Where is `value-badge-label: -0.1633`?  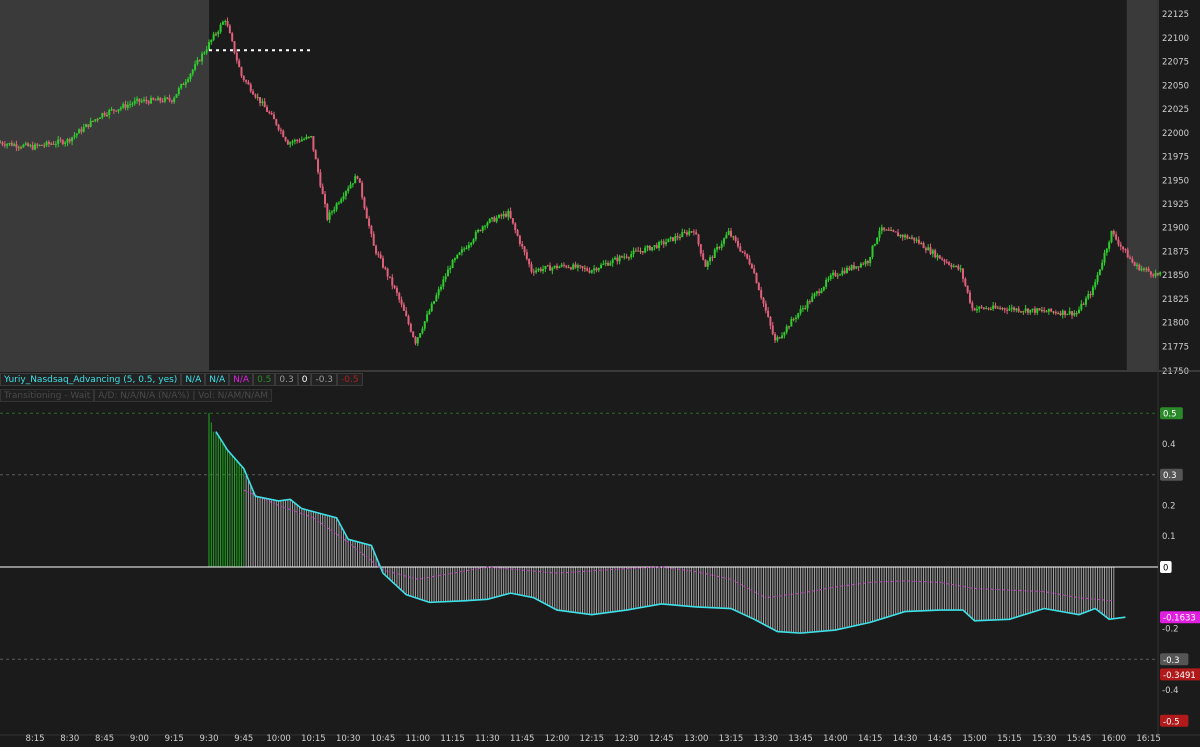 value-badge-label: -0.1633 is located at coordinates (1179, 619).